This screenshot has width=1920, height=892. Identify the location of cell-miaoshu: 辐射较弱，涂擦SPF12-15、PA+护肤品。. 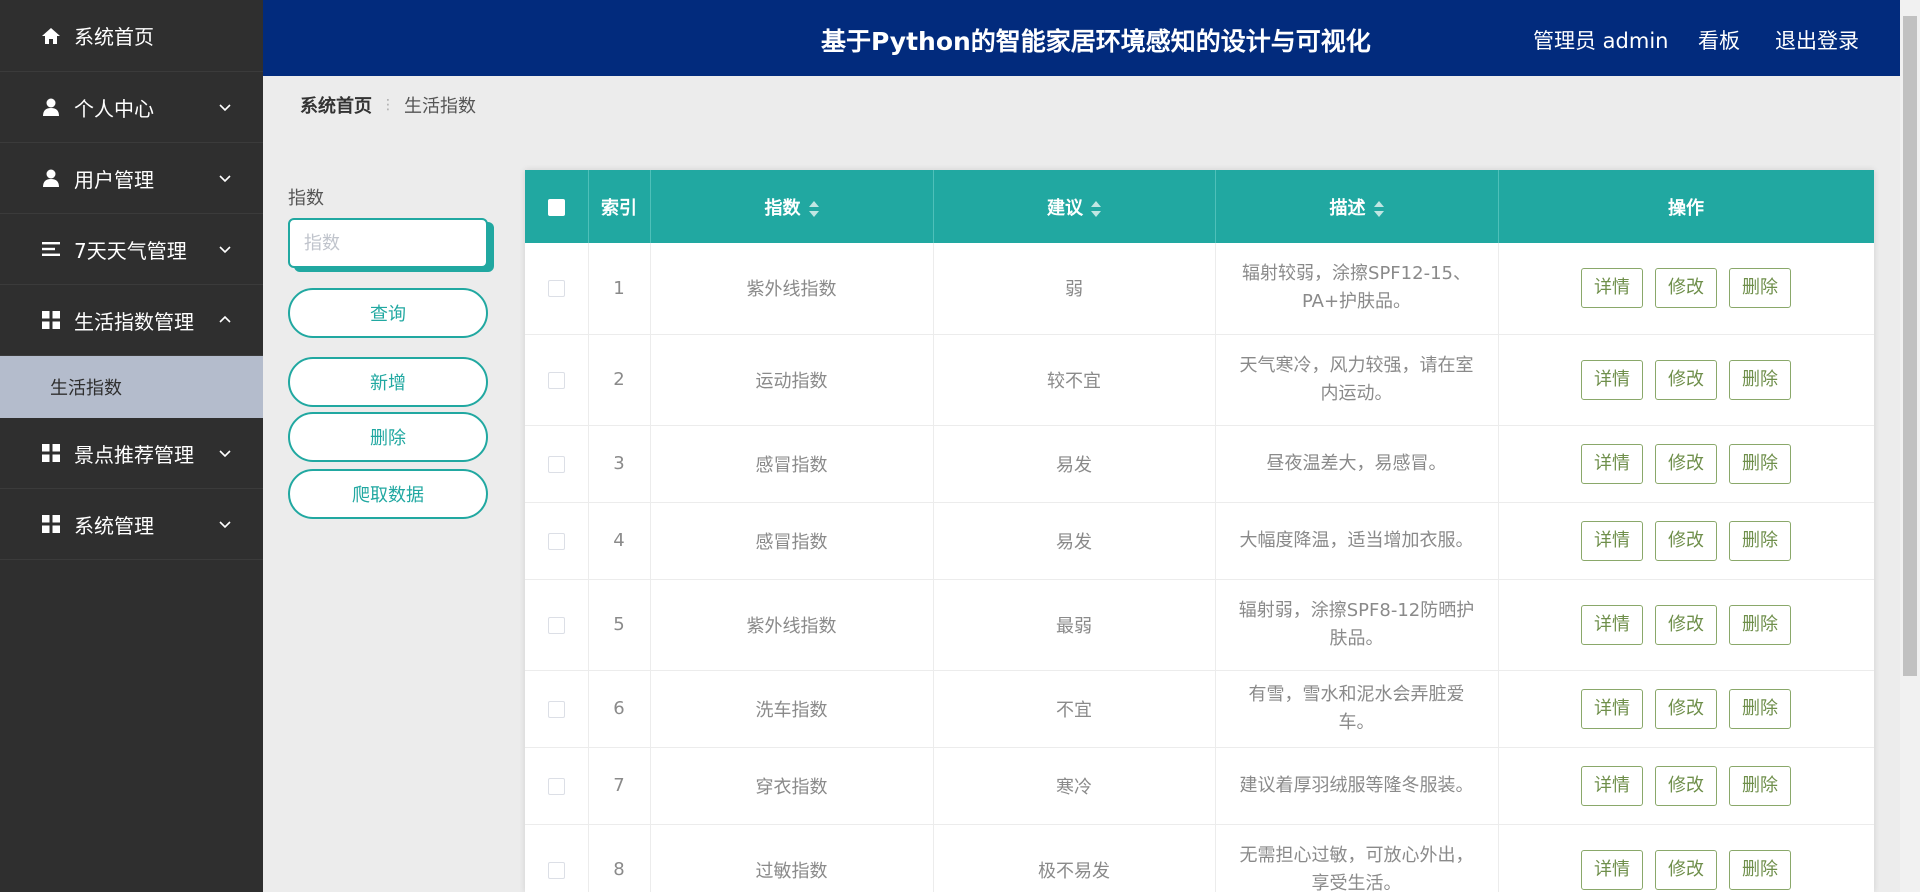
(1357, 289).